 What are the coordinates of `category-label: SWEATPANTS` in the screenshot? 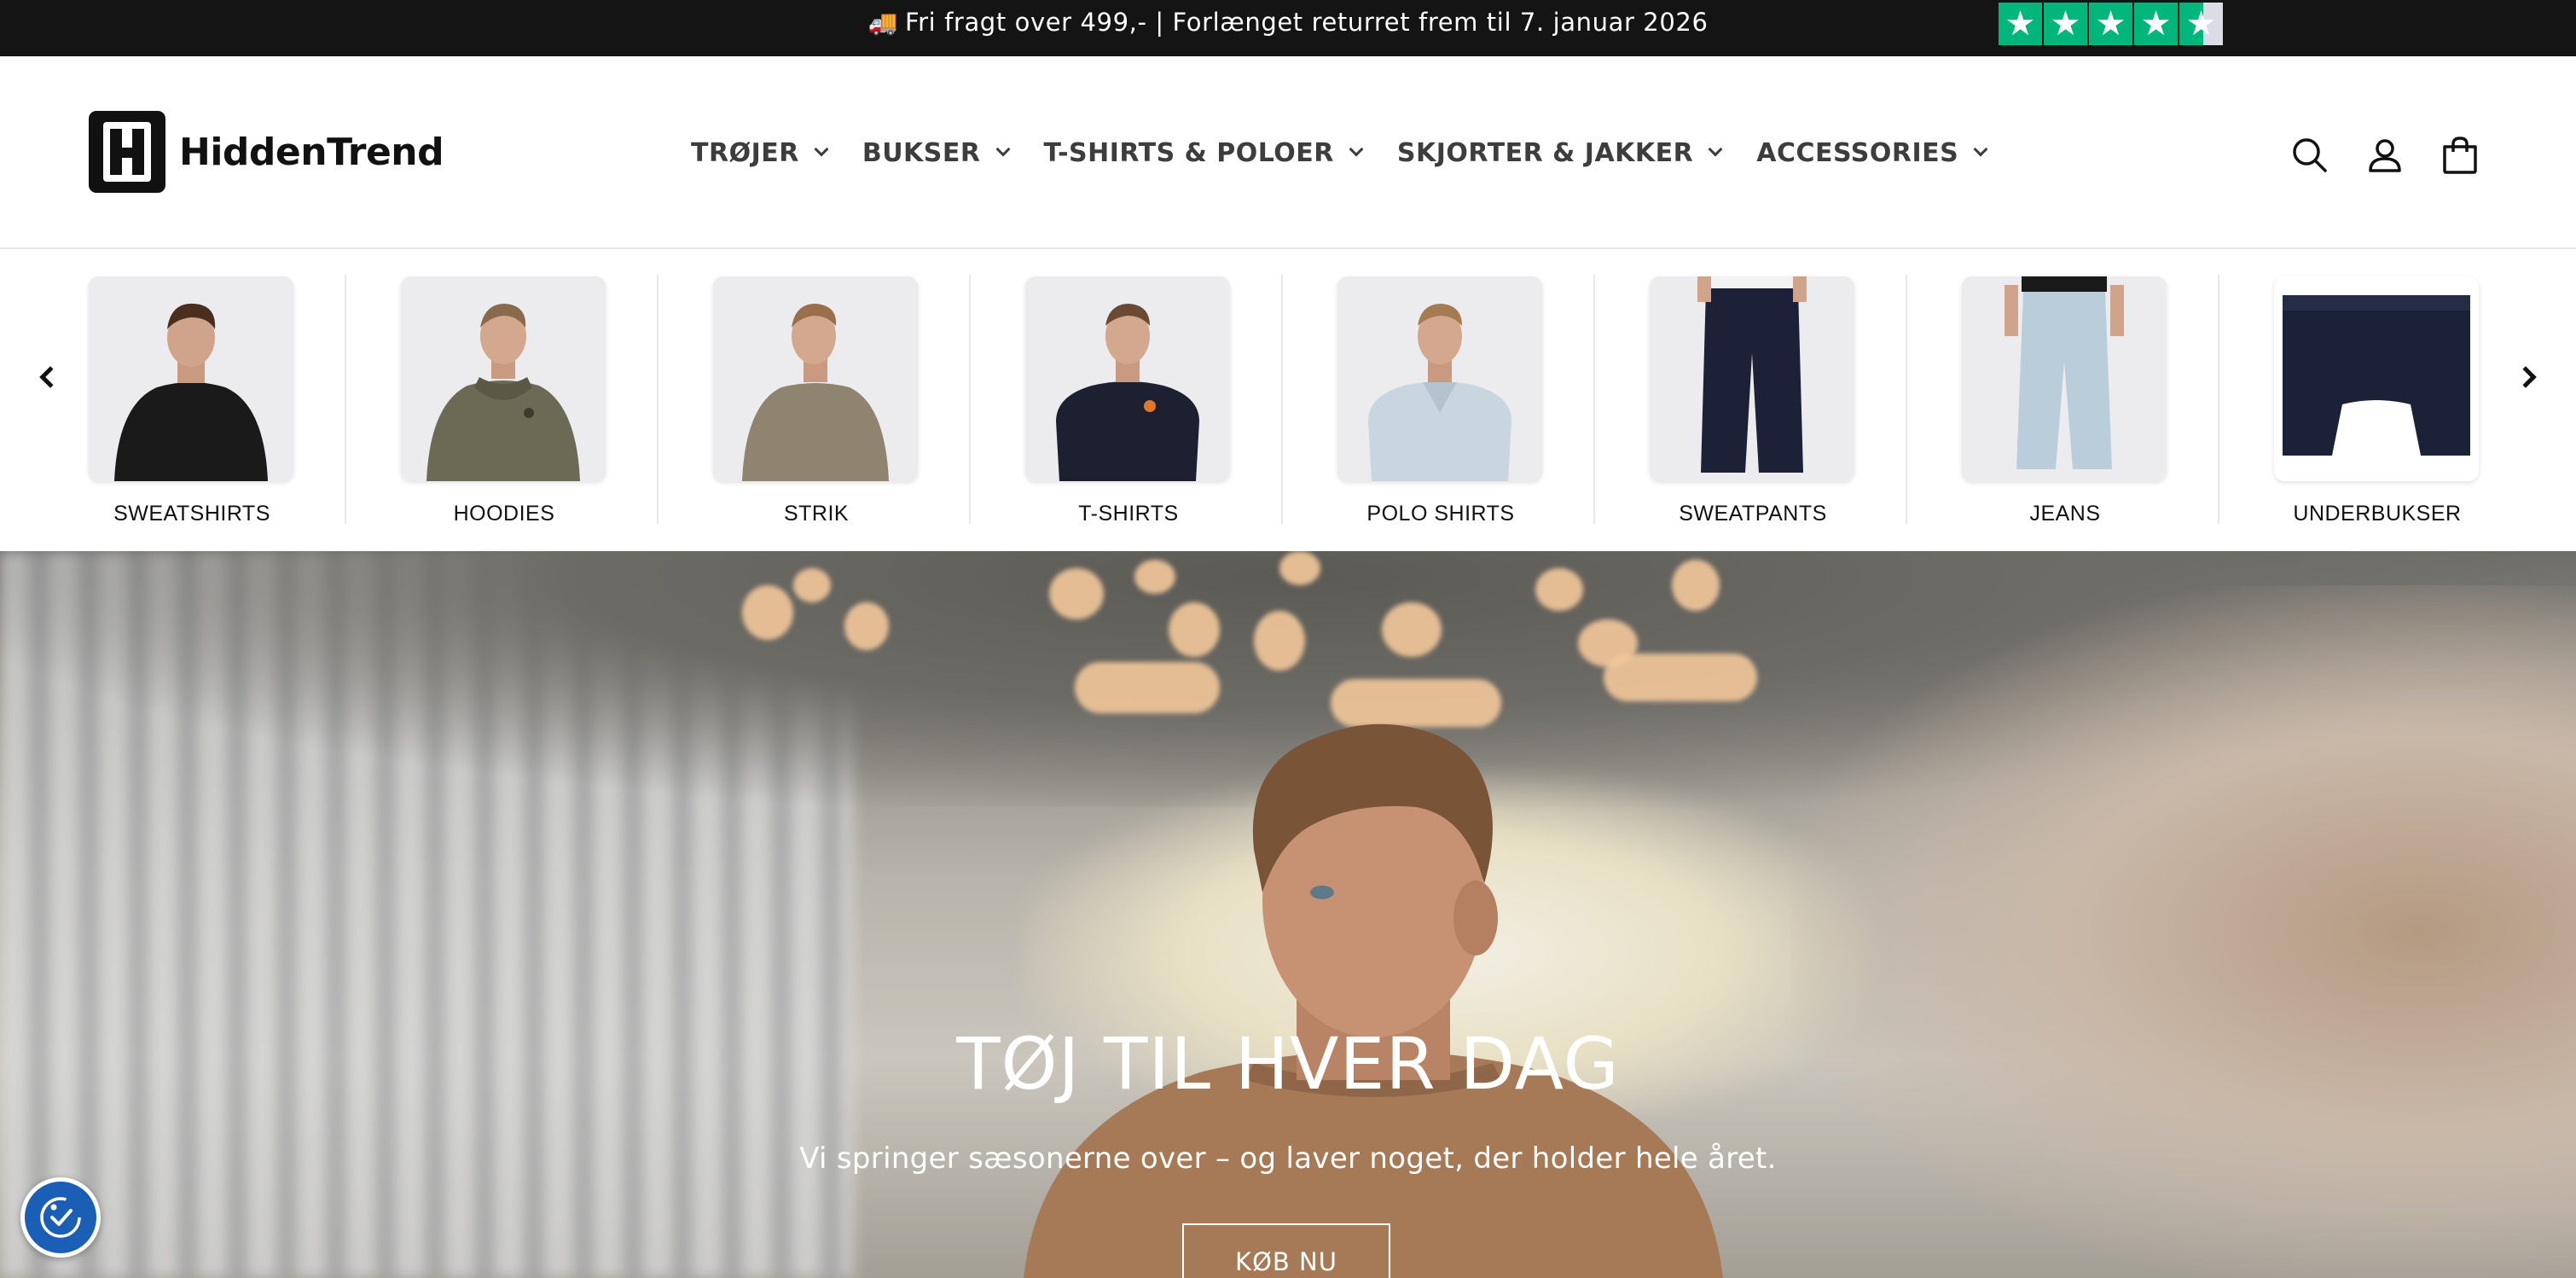 It's located at (1753, 514).